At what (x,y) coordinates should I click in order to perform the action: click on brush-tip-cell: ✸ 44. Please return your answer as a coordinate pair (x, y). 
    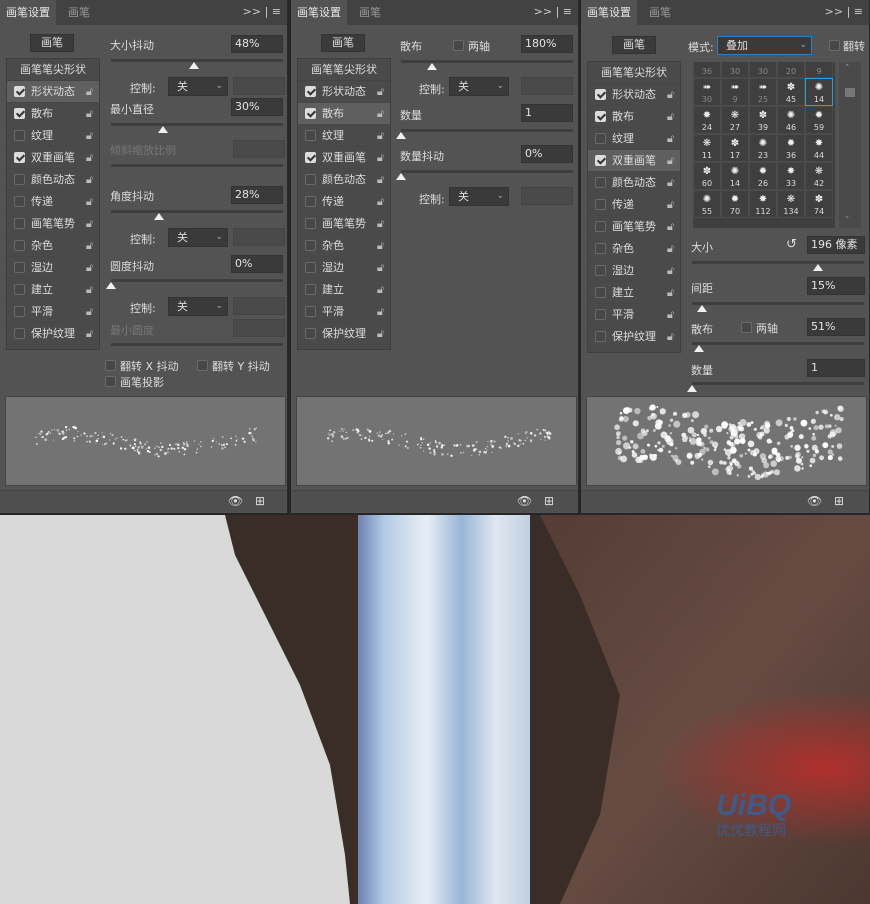
    Looking at the image, I should click on (819, 148).